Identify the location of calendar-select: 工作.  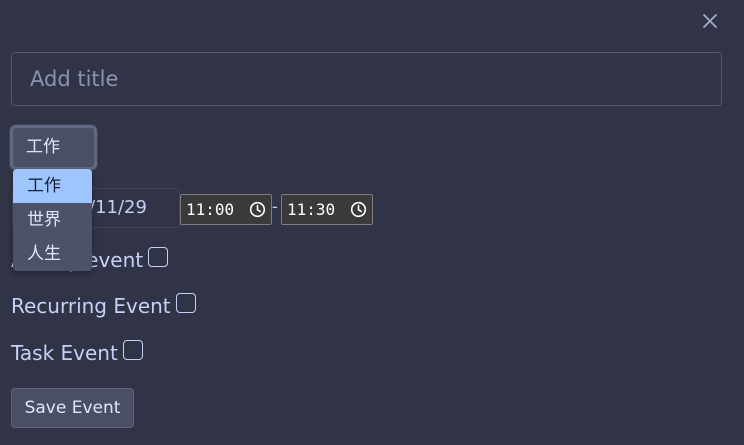
(53, 147).